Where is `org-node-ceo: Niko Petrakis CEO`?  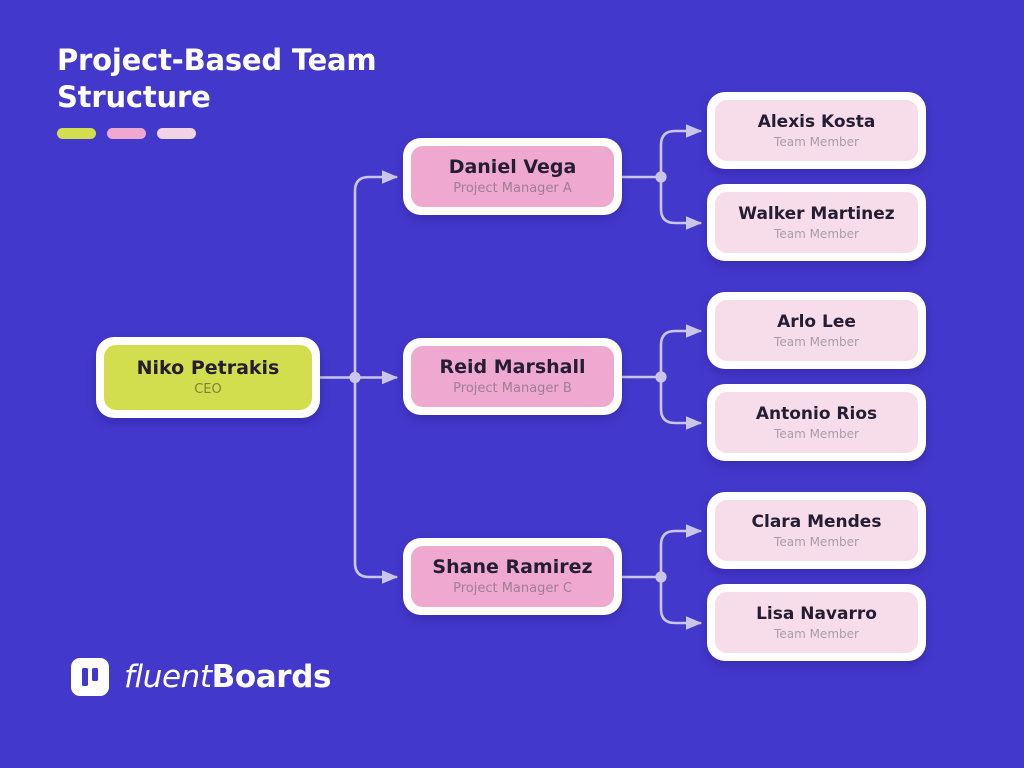 org-node-ceo: Niko Petrakis CEO is located at coordinates (208, 377).